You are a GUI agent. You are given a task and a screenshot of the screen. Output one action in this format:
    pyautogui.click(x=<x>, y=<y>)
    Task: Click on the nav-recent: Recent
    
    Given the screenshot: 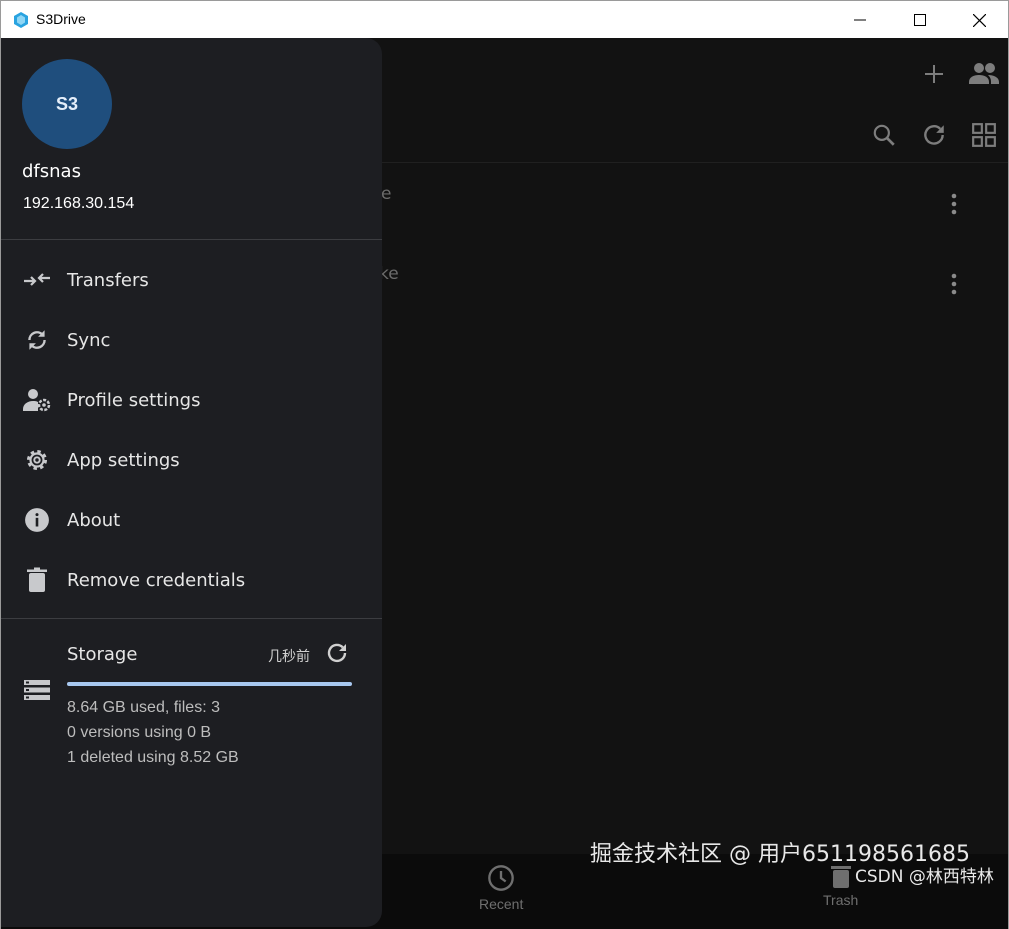 What is the action you would take?
    pyautogui.click(x=501, y=888)
    